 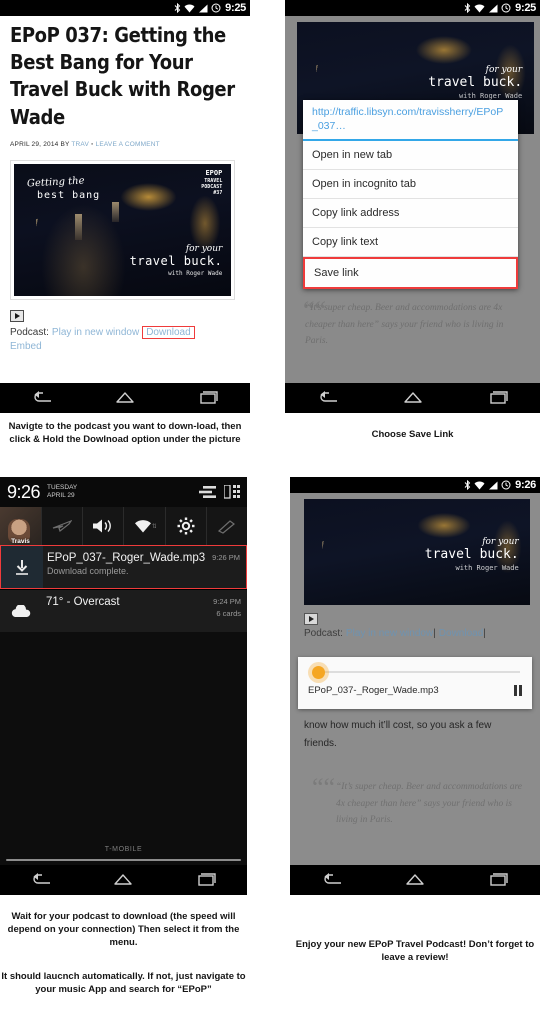 I want to click on audio-player-widget: EPoP_037-_Roger_Wade.mp3, so click(x=415, y=683).